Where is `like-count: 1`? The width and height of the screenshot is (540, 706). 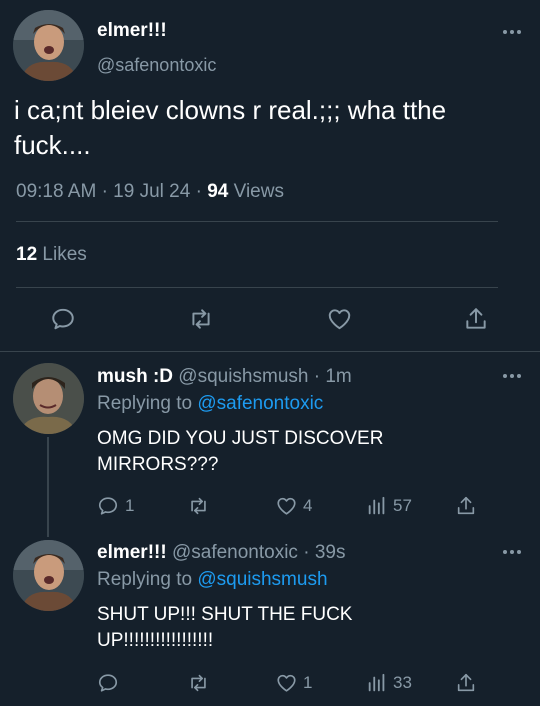 like-count: 1 is located at coordinates (308, 682).